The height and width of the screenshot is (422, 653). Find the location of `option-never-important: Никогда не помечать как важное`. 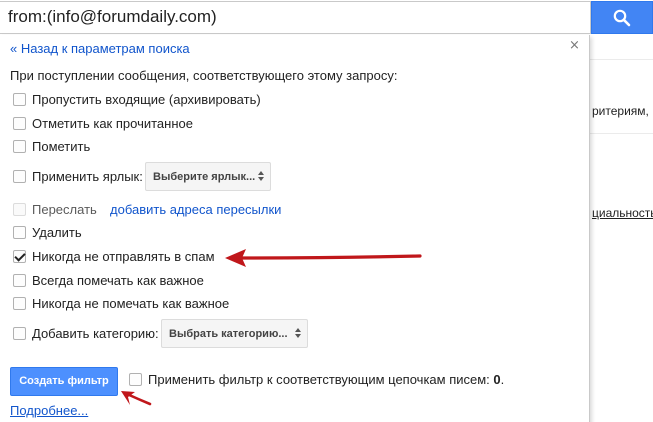

option-never-important: Никогда не помечать как важное is located at coordinates (121, 303).